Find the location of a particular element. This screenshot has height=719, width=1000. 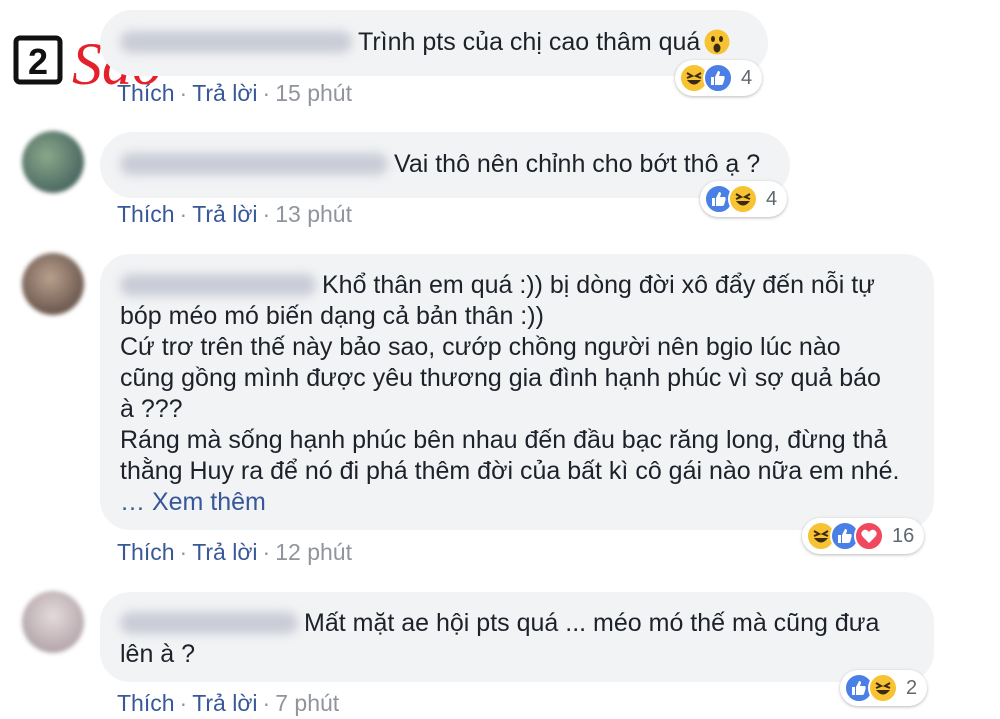

wow-emoji-icon is located at coordinates (717, 46).